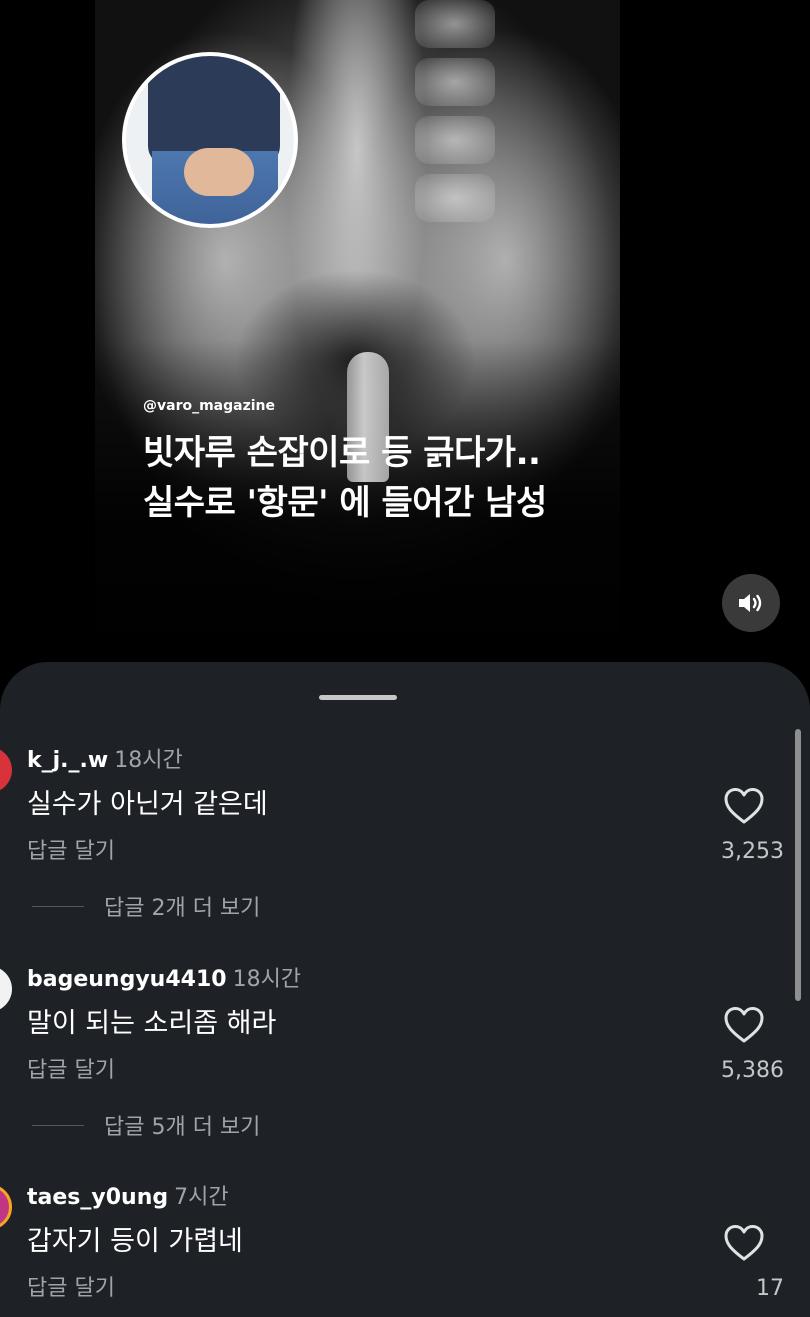  I want to click on comment-text: 갑자기 등이 가렵네, so click(135, 1241).